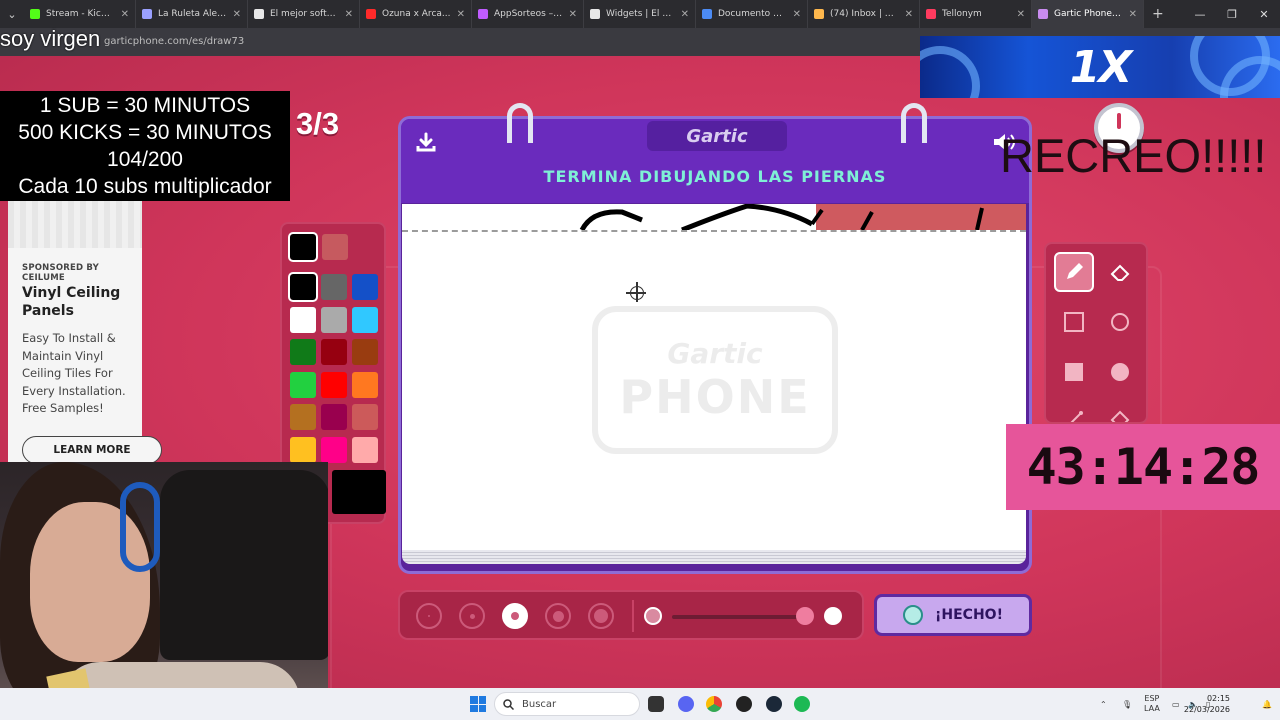  What do you see at coordinates (1232, 14) in the screenshot?
I see `restore-icon: ❐` at bounding box center [1232, 14].